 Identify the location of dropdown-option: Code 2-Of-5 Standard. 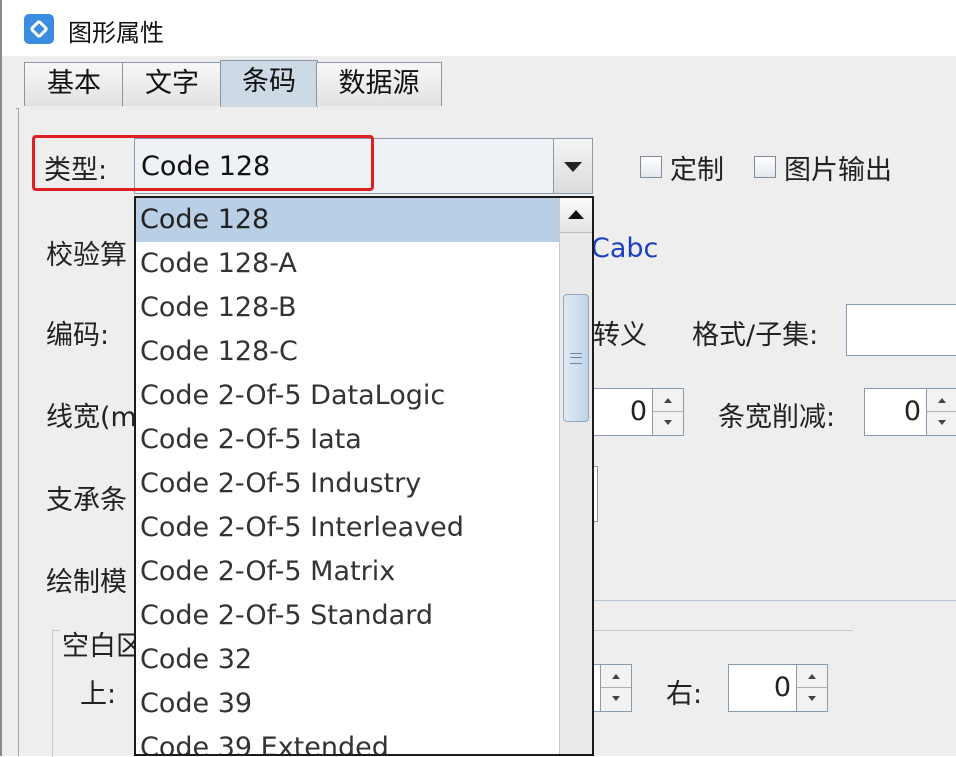
(348, 616).